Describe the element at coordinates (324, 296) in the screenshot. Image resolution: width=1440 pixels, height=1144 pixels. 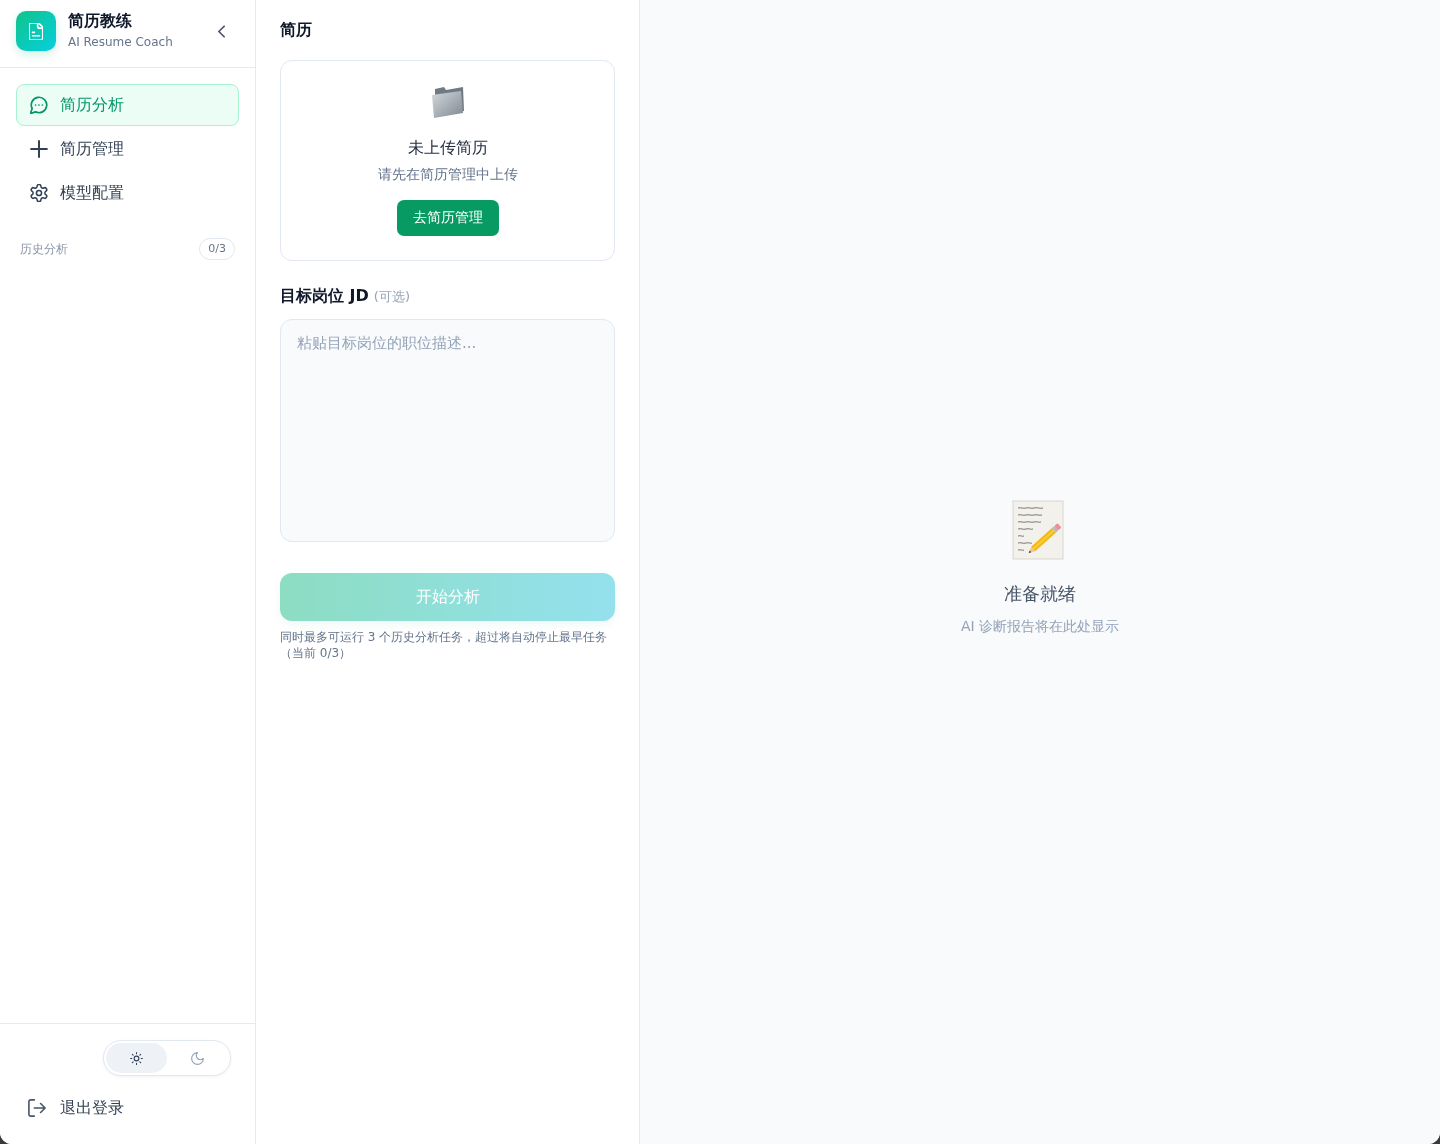
I see `jd-label: 目标岗位 JD` at that location.